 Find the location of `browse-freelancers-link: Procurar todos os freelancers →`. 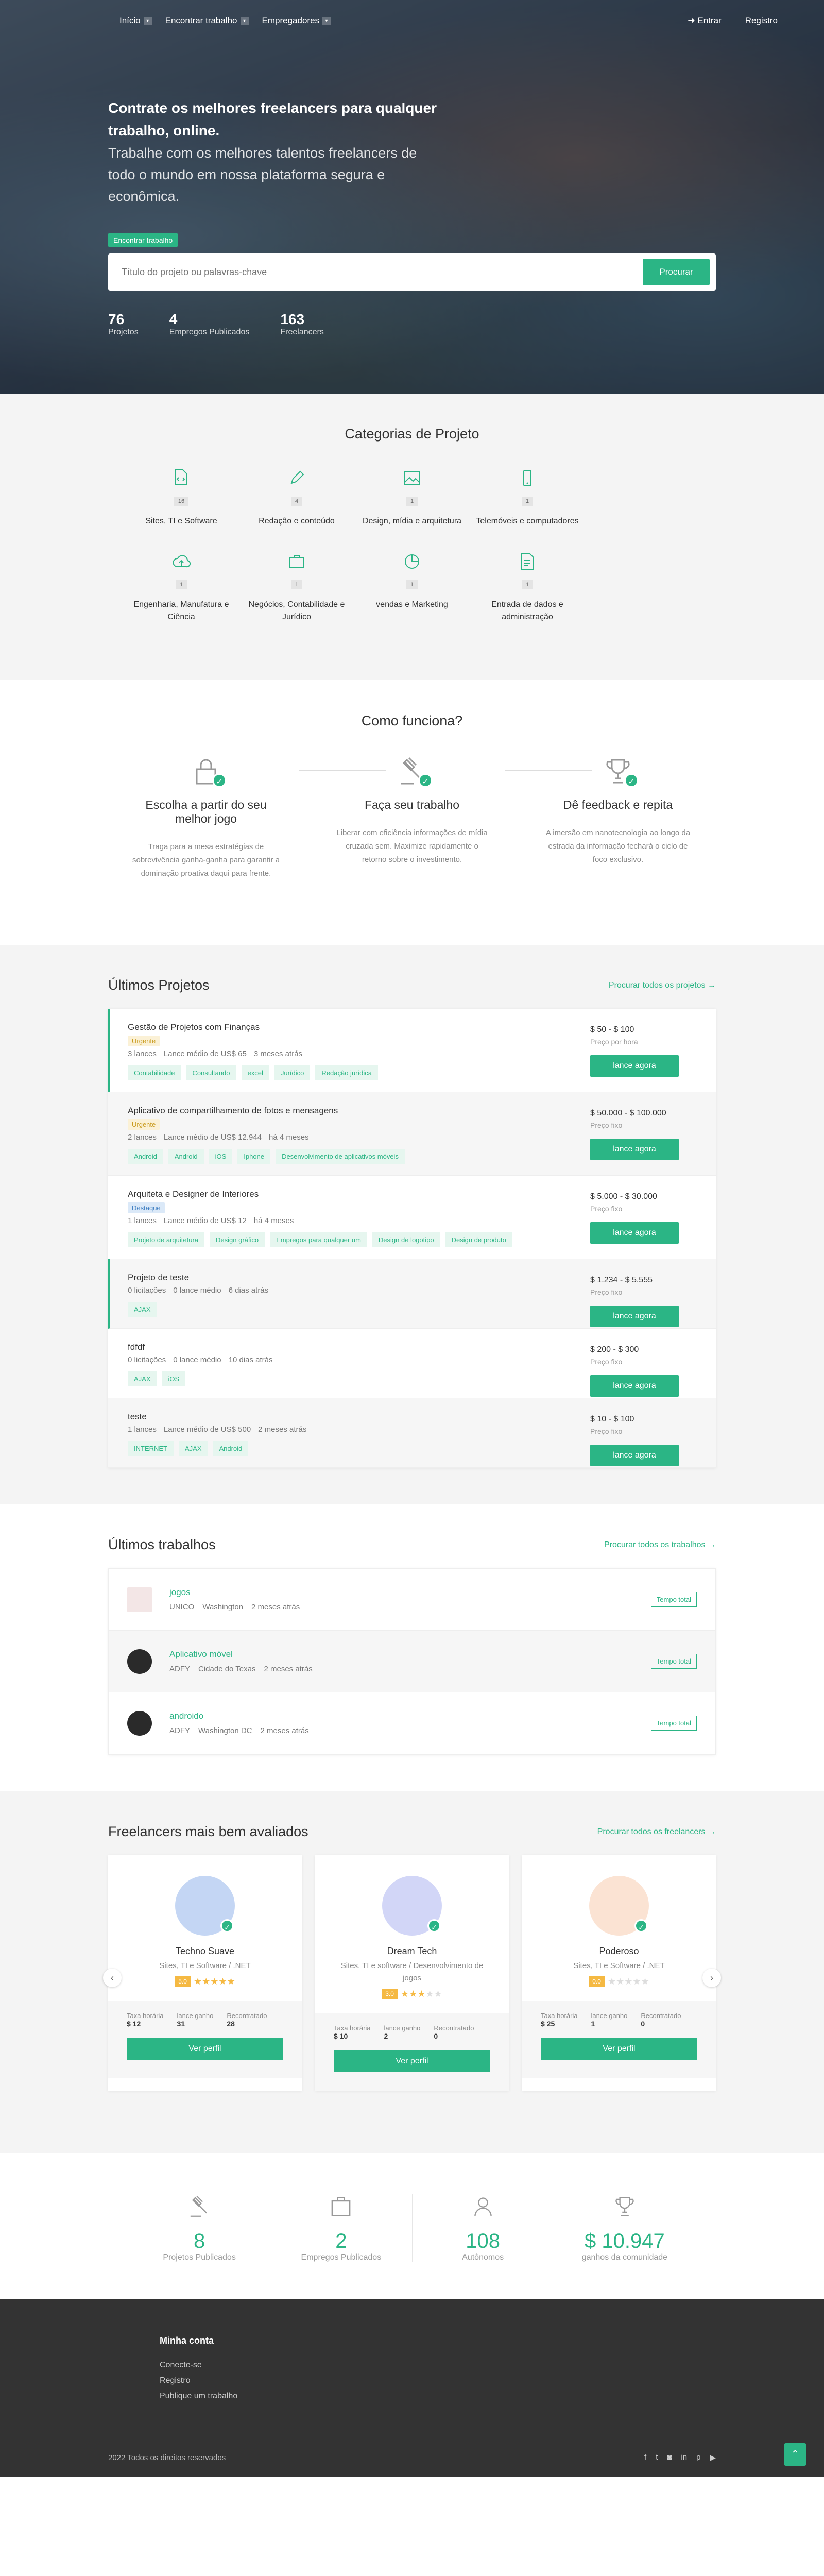

browse-freelancers-link: Procurar todos os freelancers → is located at coordinates (656, 1832).